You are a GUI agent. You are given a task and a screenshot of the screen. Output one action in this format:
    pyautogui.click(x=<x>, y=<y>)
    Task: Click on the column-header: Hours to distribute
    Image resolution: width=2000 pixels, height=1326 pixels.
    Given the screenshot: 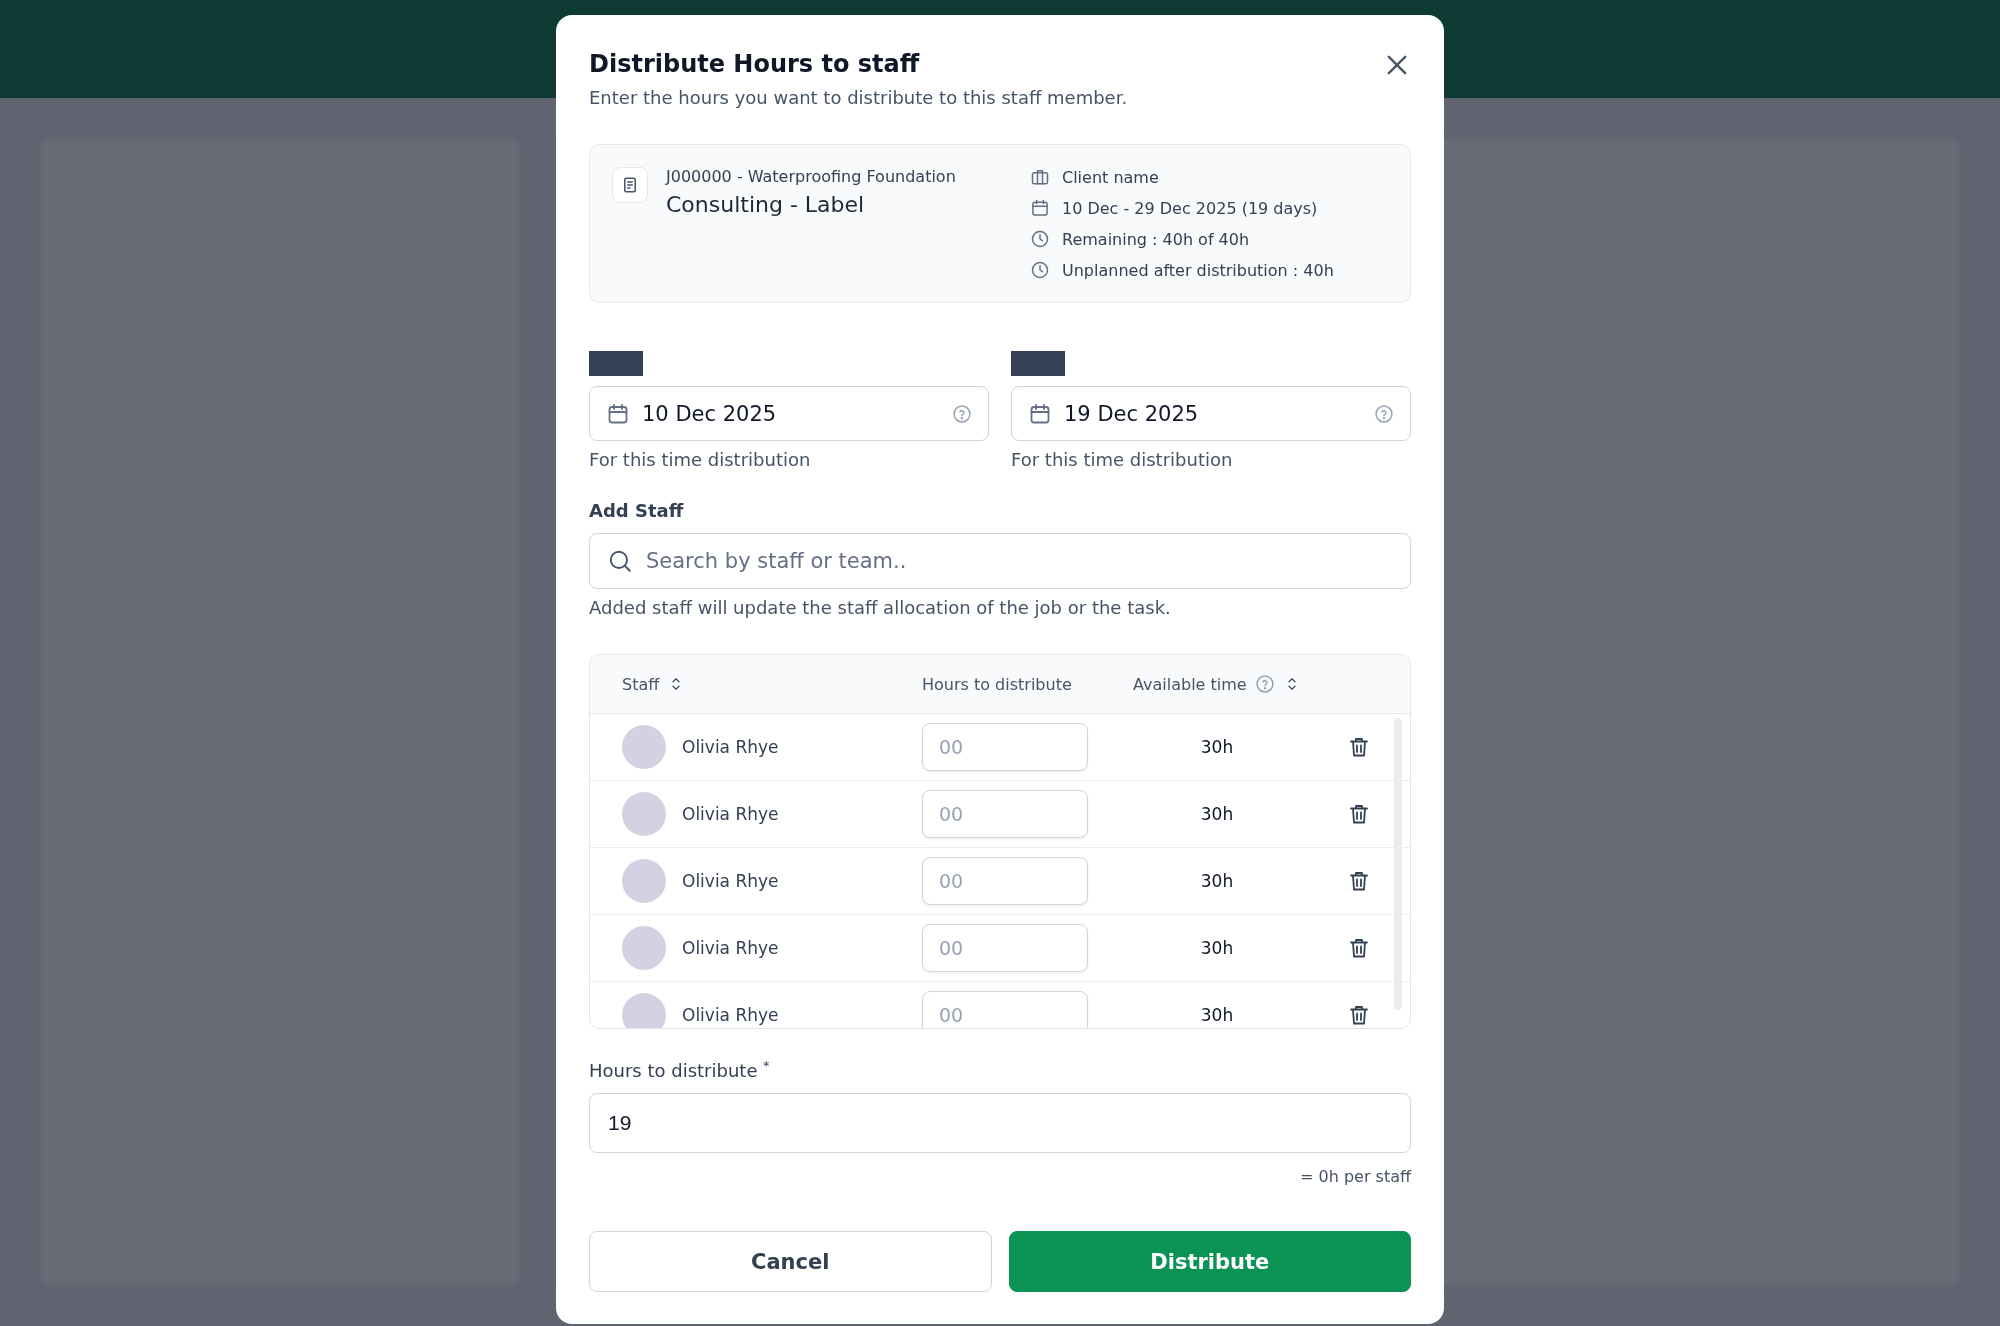 What is the action you would take?
    pyautogui.click(x=997, y=684)
    